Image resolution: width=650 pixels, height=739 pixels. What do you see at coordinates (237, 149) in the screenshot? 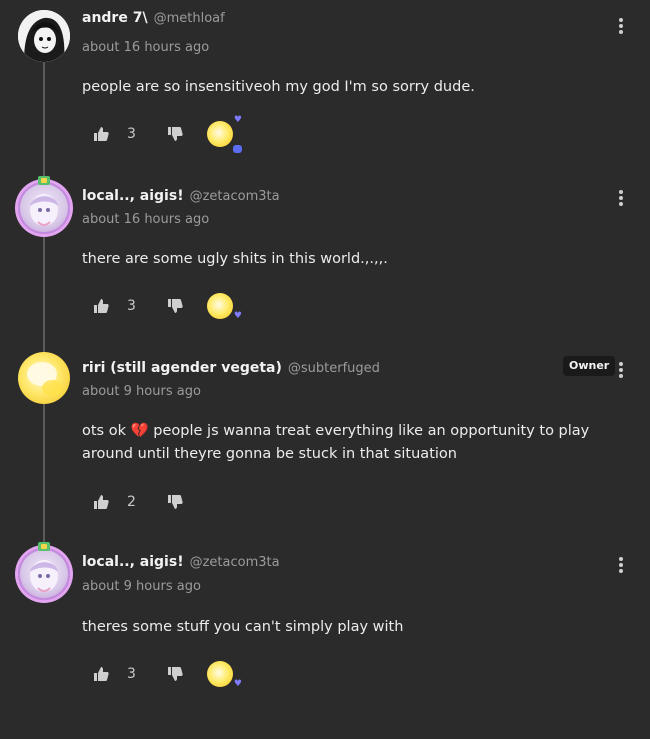
I see `chat-bubble-icon` at bounding box center [237, 149].